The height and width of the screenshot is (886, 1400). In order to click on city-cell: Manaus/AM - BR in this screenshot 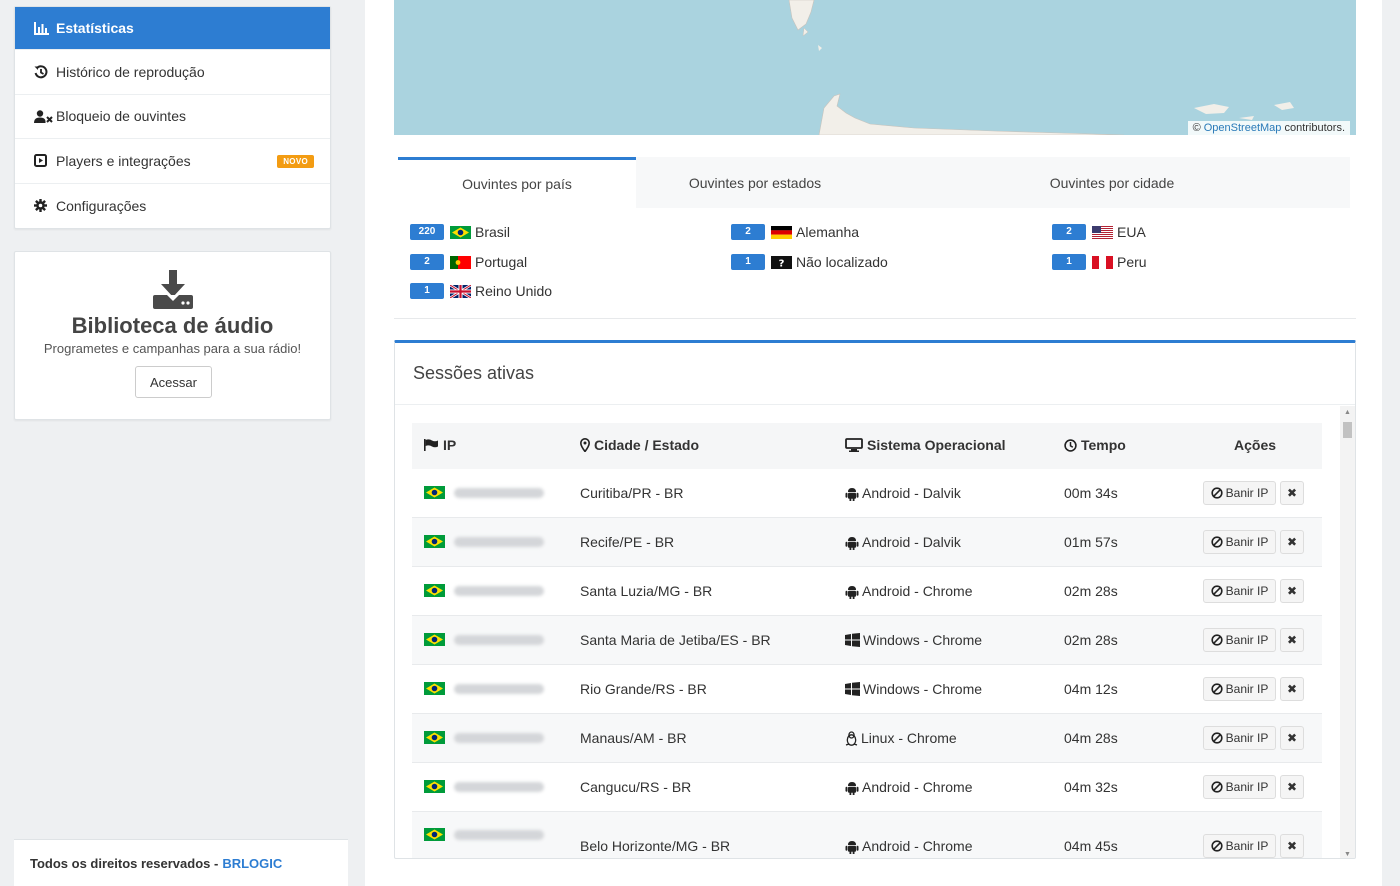, I will do `click(633, 738)`.